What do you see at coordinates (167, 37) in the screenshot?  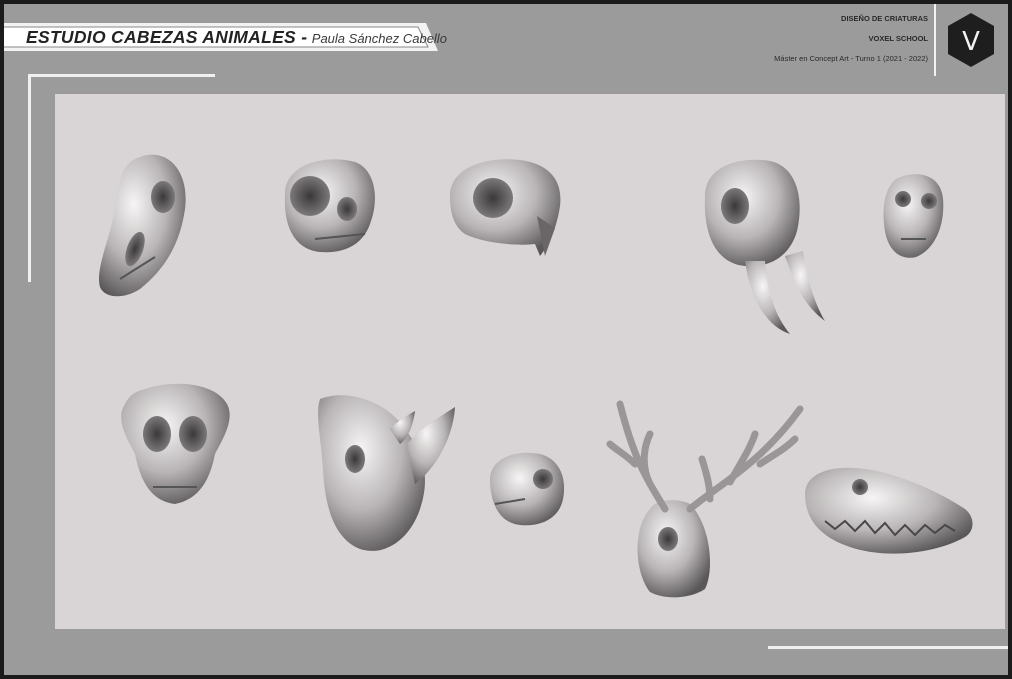 I see `title-text: ESTUDIO CABEZAS ANIMALES -` at bounding box center [167, 37].